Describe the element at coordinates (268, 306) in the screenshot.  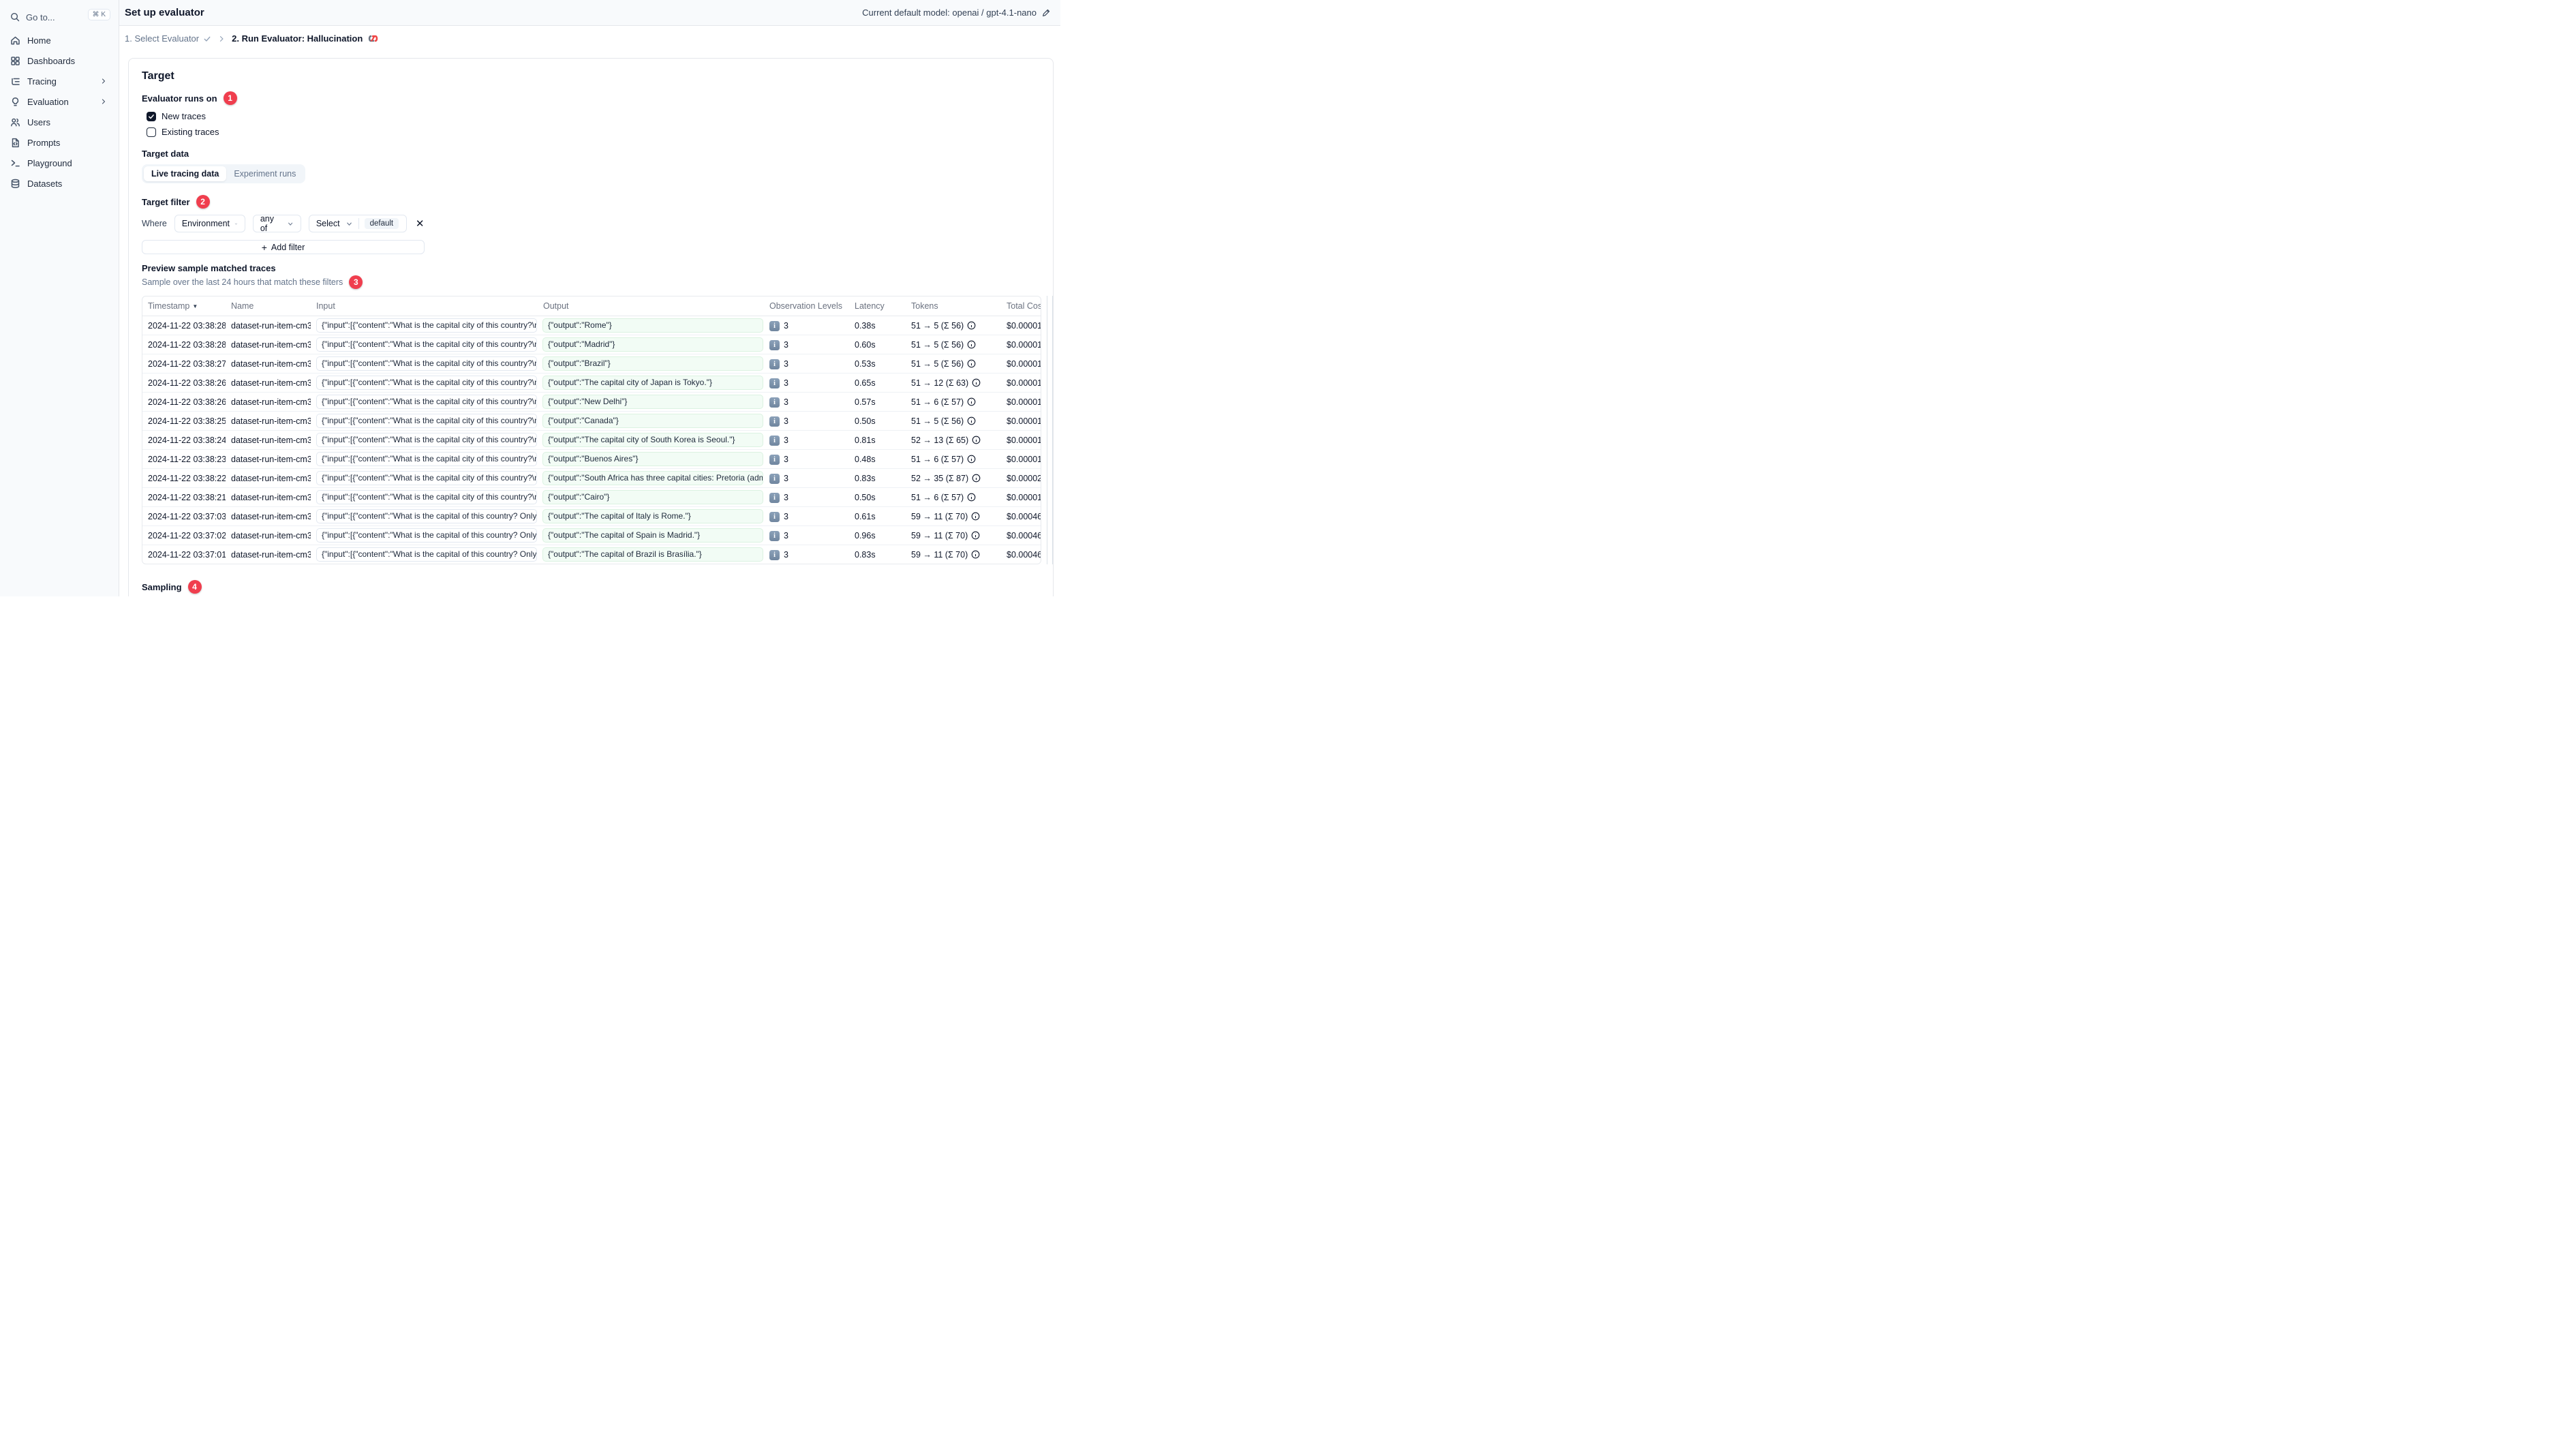
I see `col-name: Name` at that location.